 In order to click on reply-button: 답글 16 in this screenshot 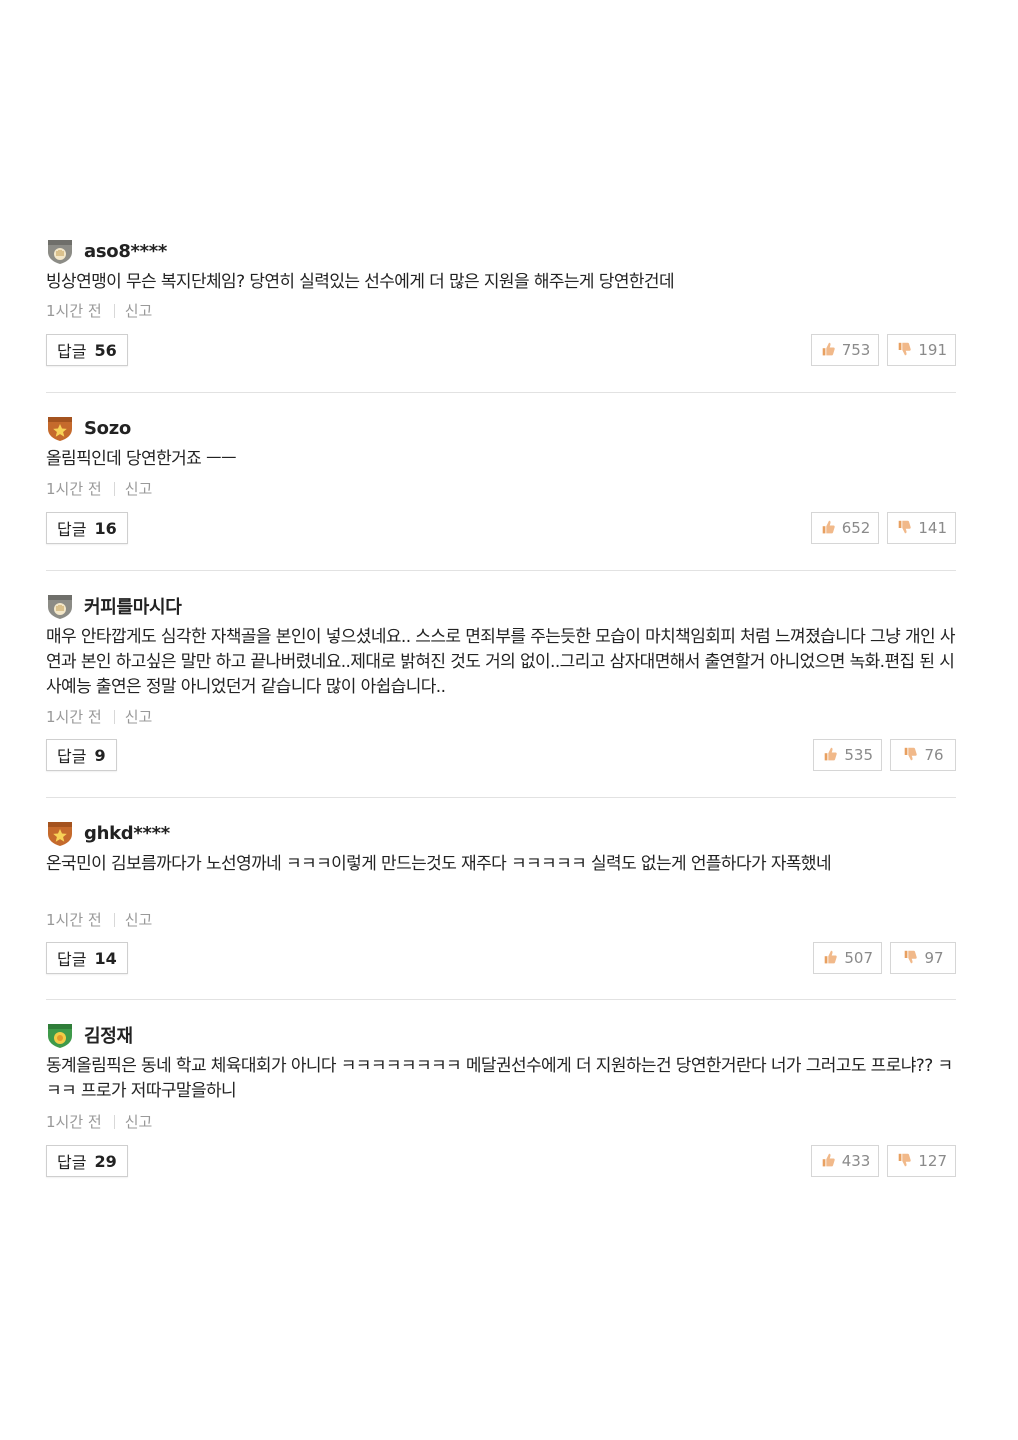, I will do `click(87, 528)`.